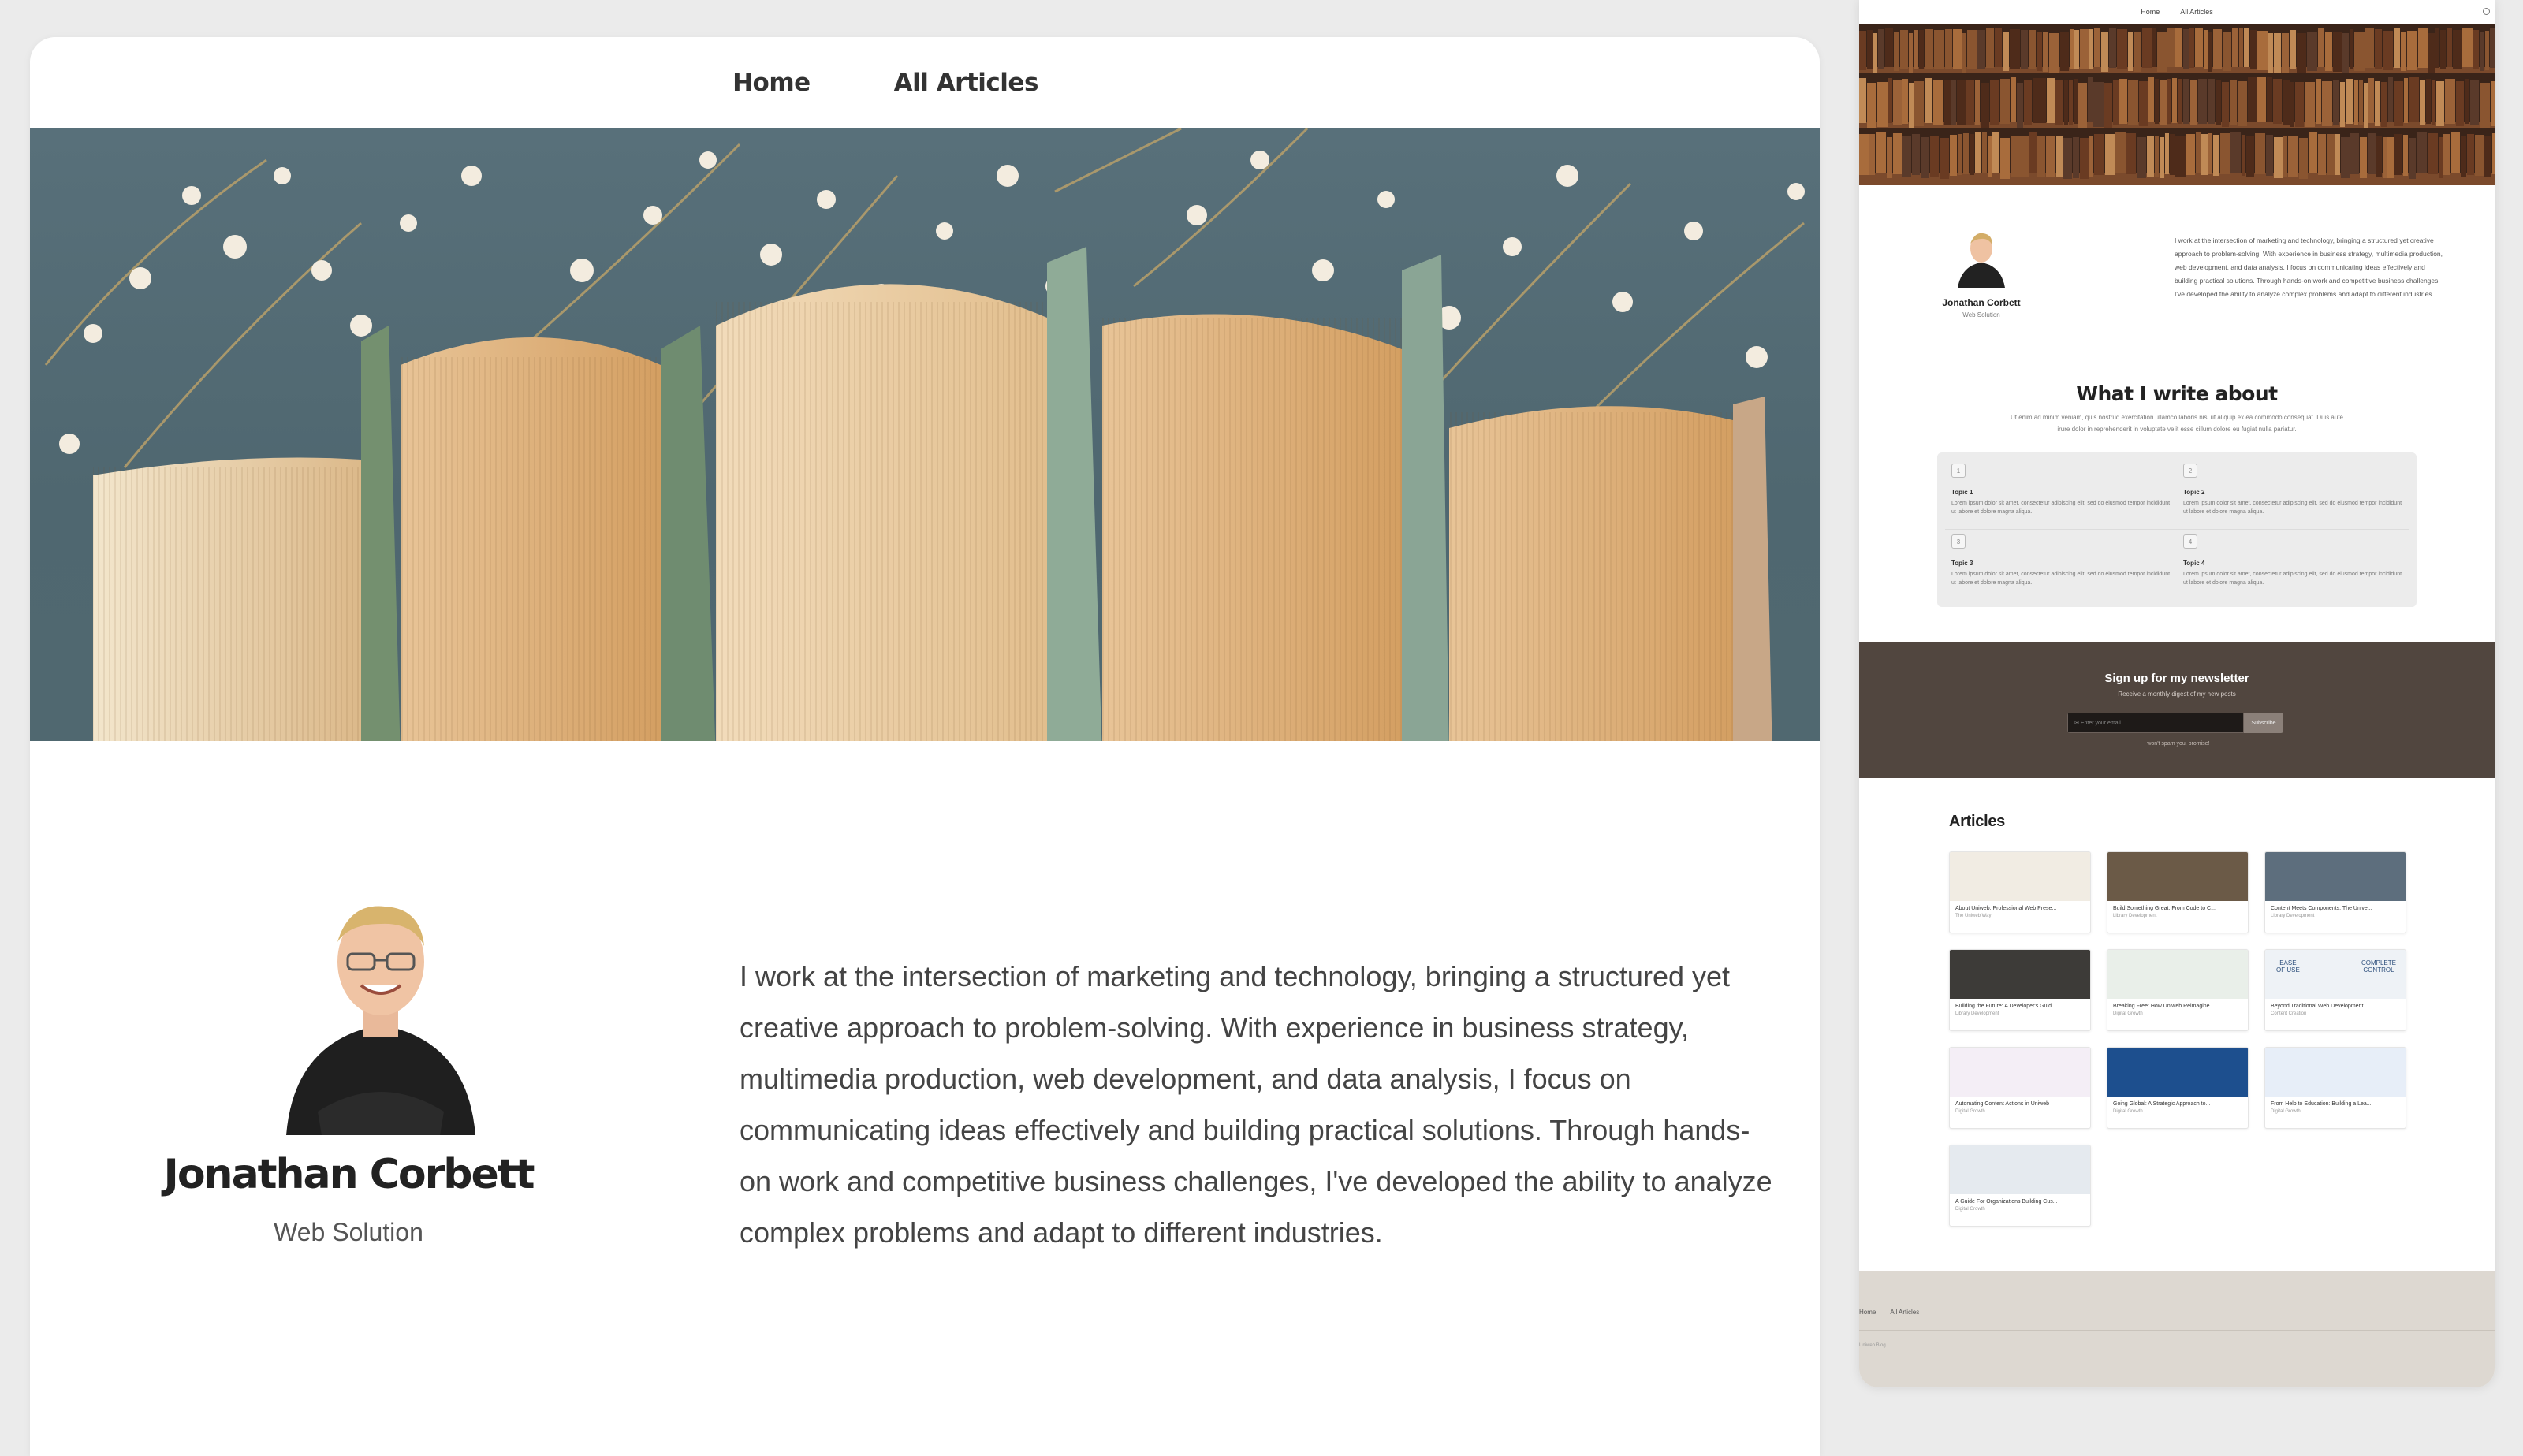  I want to click on preview-nav-home: Home, so click(2150, 12).